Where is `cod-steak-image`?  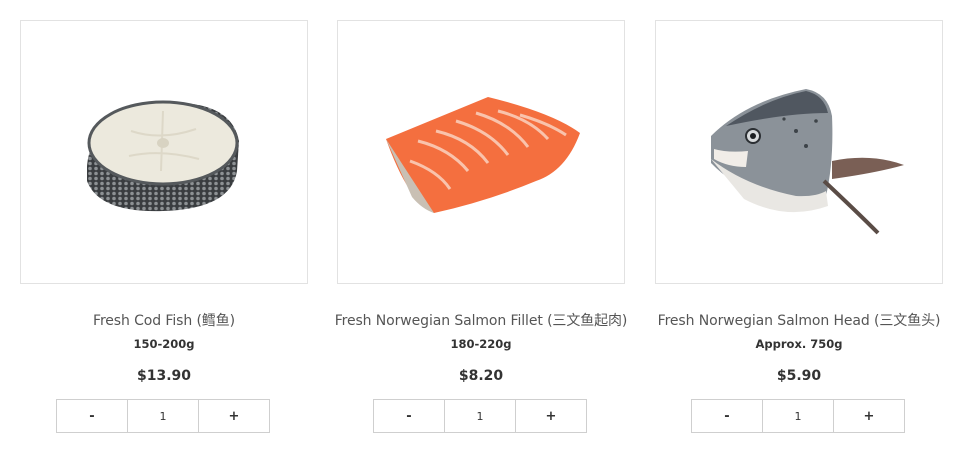 cod-steak-image is located at coordinates (163, 156).